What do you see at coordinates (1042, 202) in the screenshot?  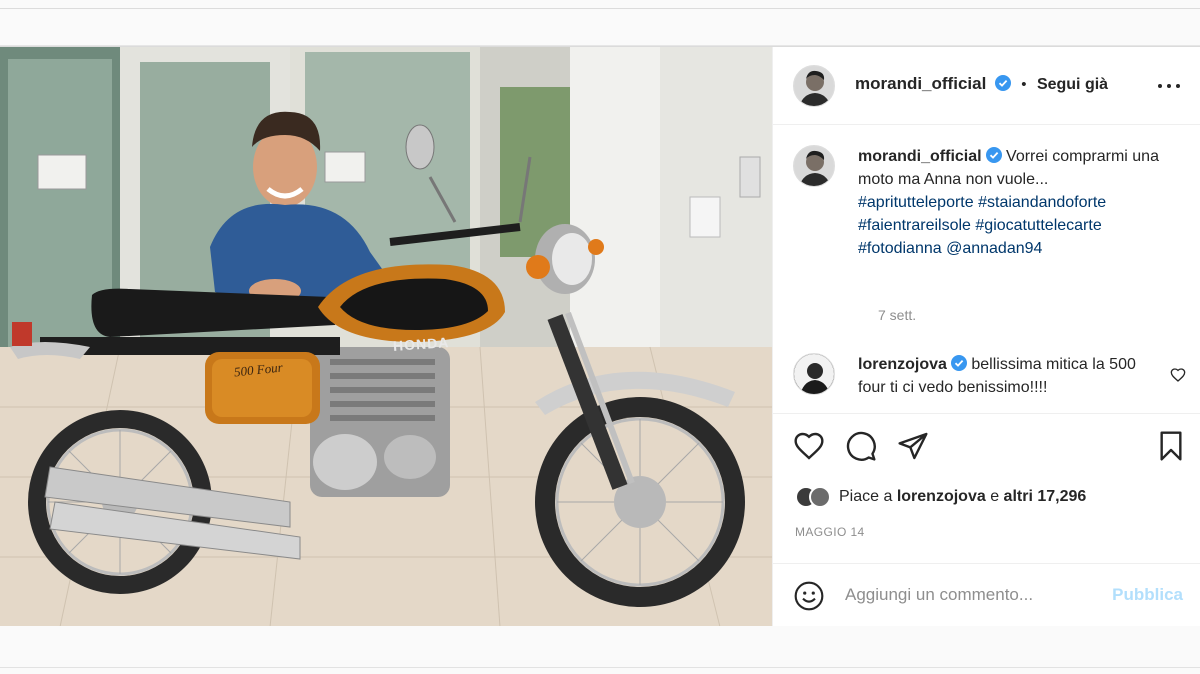 I see `hashtag-link: #staiandandoforte` at bounding box center [1042, 202].